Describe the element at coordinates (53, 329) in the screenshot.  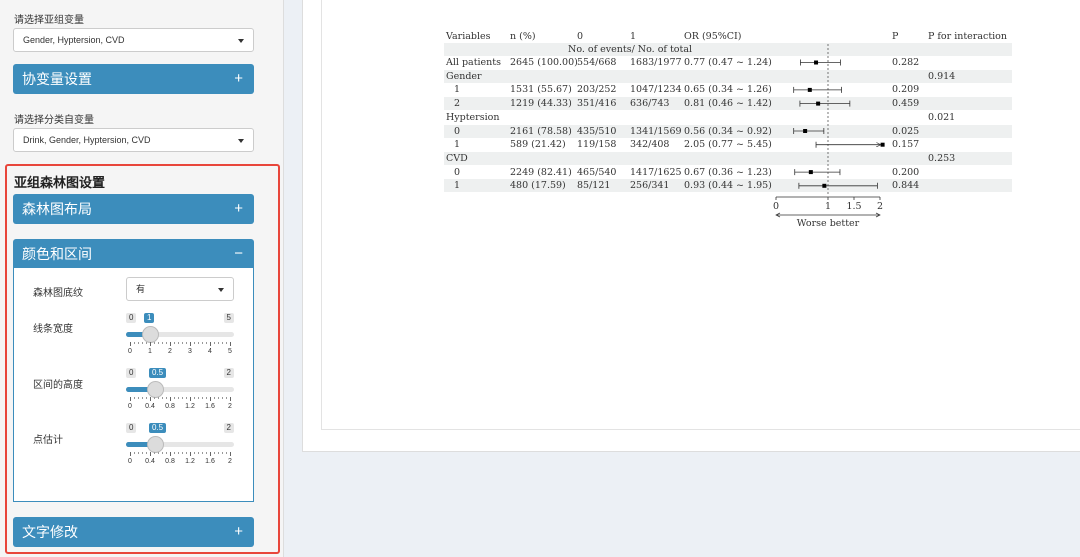
I see `line-width-label: 线条宽度` at that location.